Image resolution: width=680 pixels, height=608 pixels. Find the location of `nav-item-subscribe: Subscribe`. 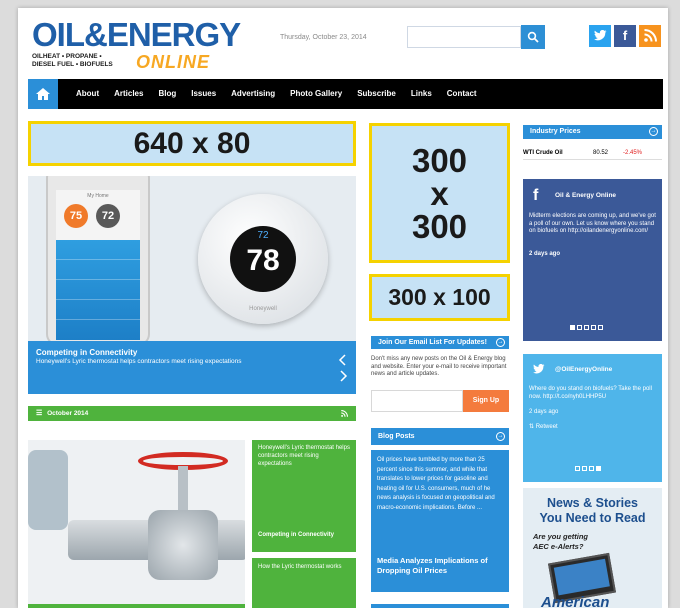

nav-item-subscribe: Subscribe is located at coordinates (376, 94).